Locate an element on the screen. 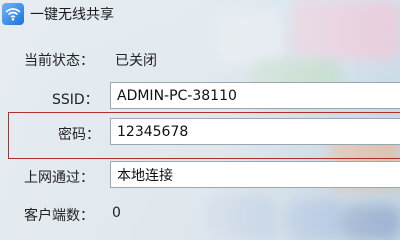 This screenshot has height=240, width=400. status-label: 当前状态： is located at coordinates (59, 61).